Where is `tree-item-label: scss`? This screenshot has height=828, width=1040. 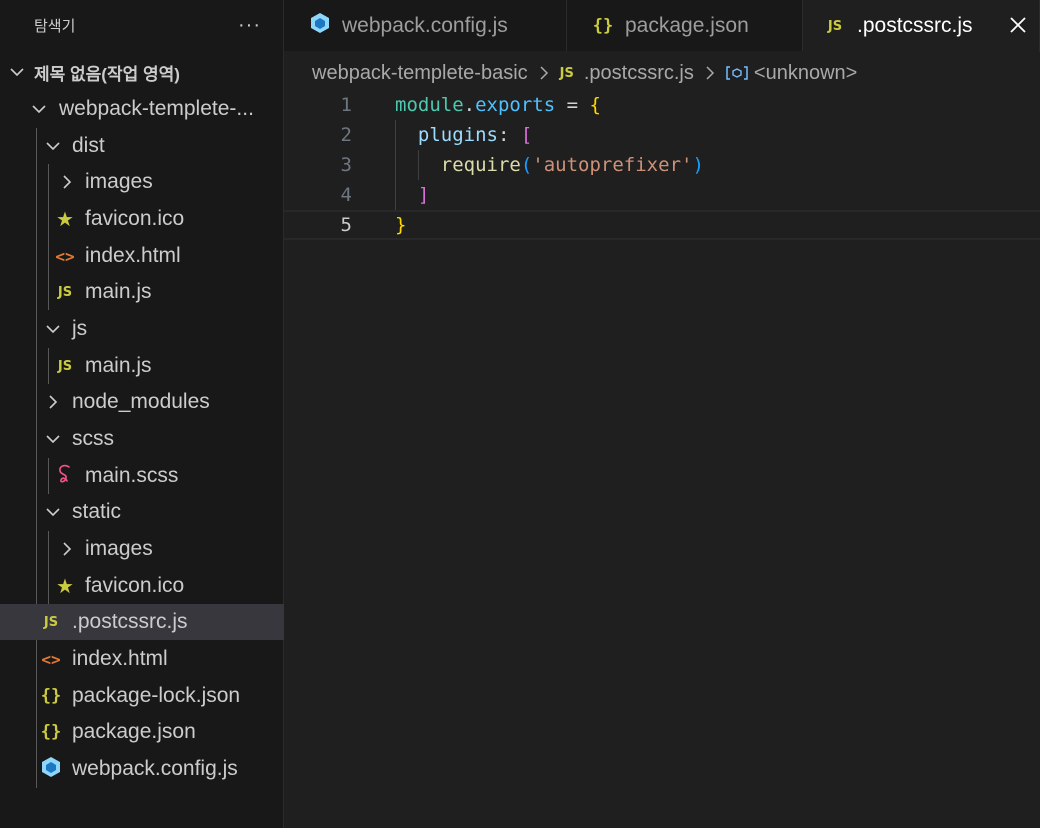
tree-item-label: scss is located at coordinates (93, 438).